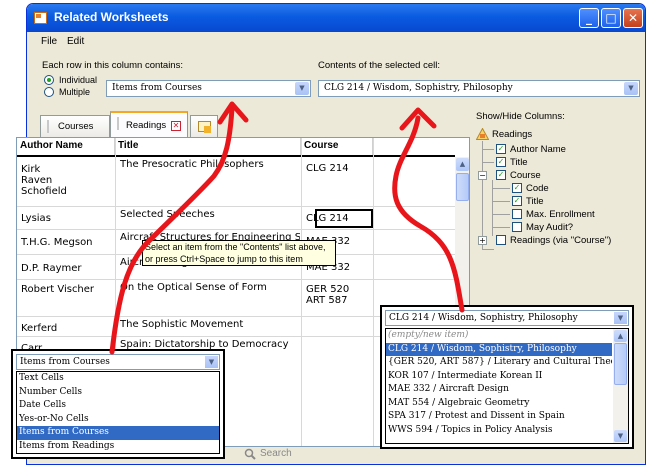  What do you see at coordinates (499, 377) in the screenshot?
I see `list-item: KOR 107 / Intermediate Korean II` at bounding box center [499, 377].